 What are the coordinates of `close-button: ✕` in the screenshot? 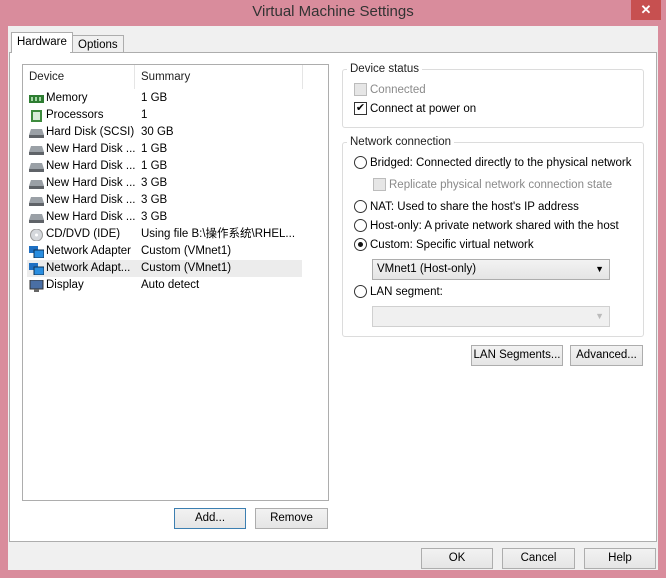 It's located at (646, 10).